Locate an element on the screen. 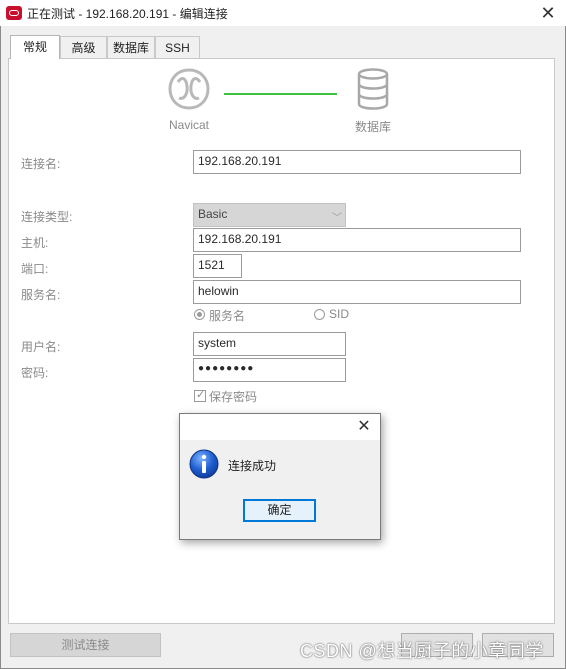 This screenshot has width=566, height=669. confirm-button: 确定 is located at coordinates (279, 510).